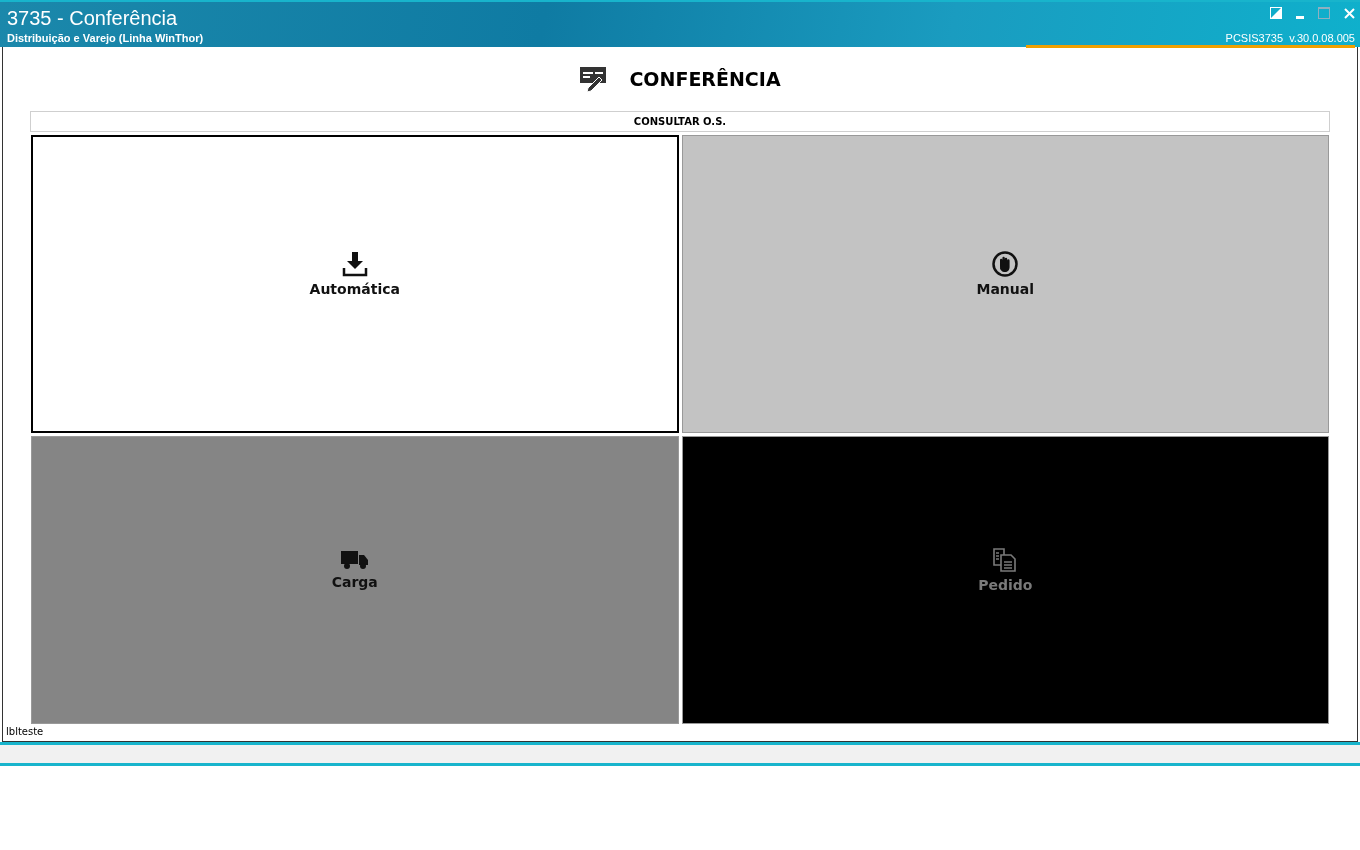 This screenshot has height=850, width=1360. I want to click on download-icon, so click(354, 264).